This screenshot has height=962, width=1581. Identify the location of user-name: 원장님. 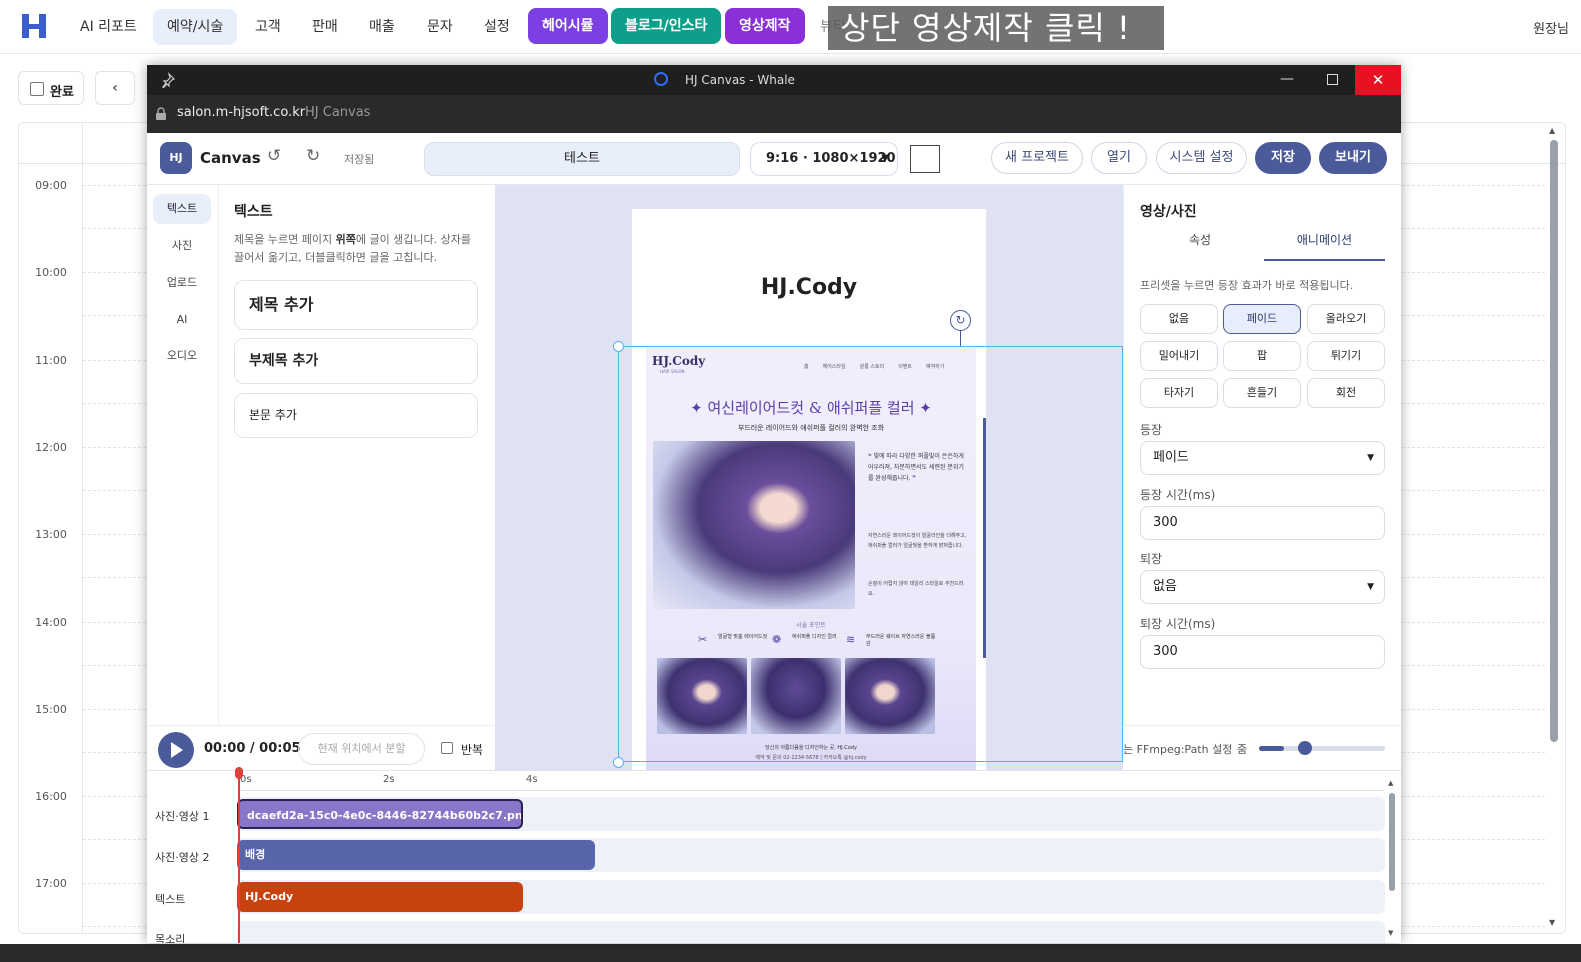
(1551, 27).